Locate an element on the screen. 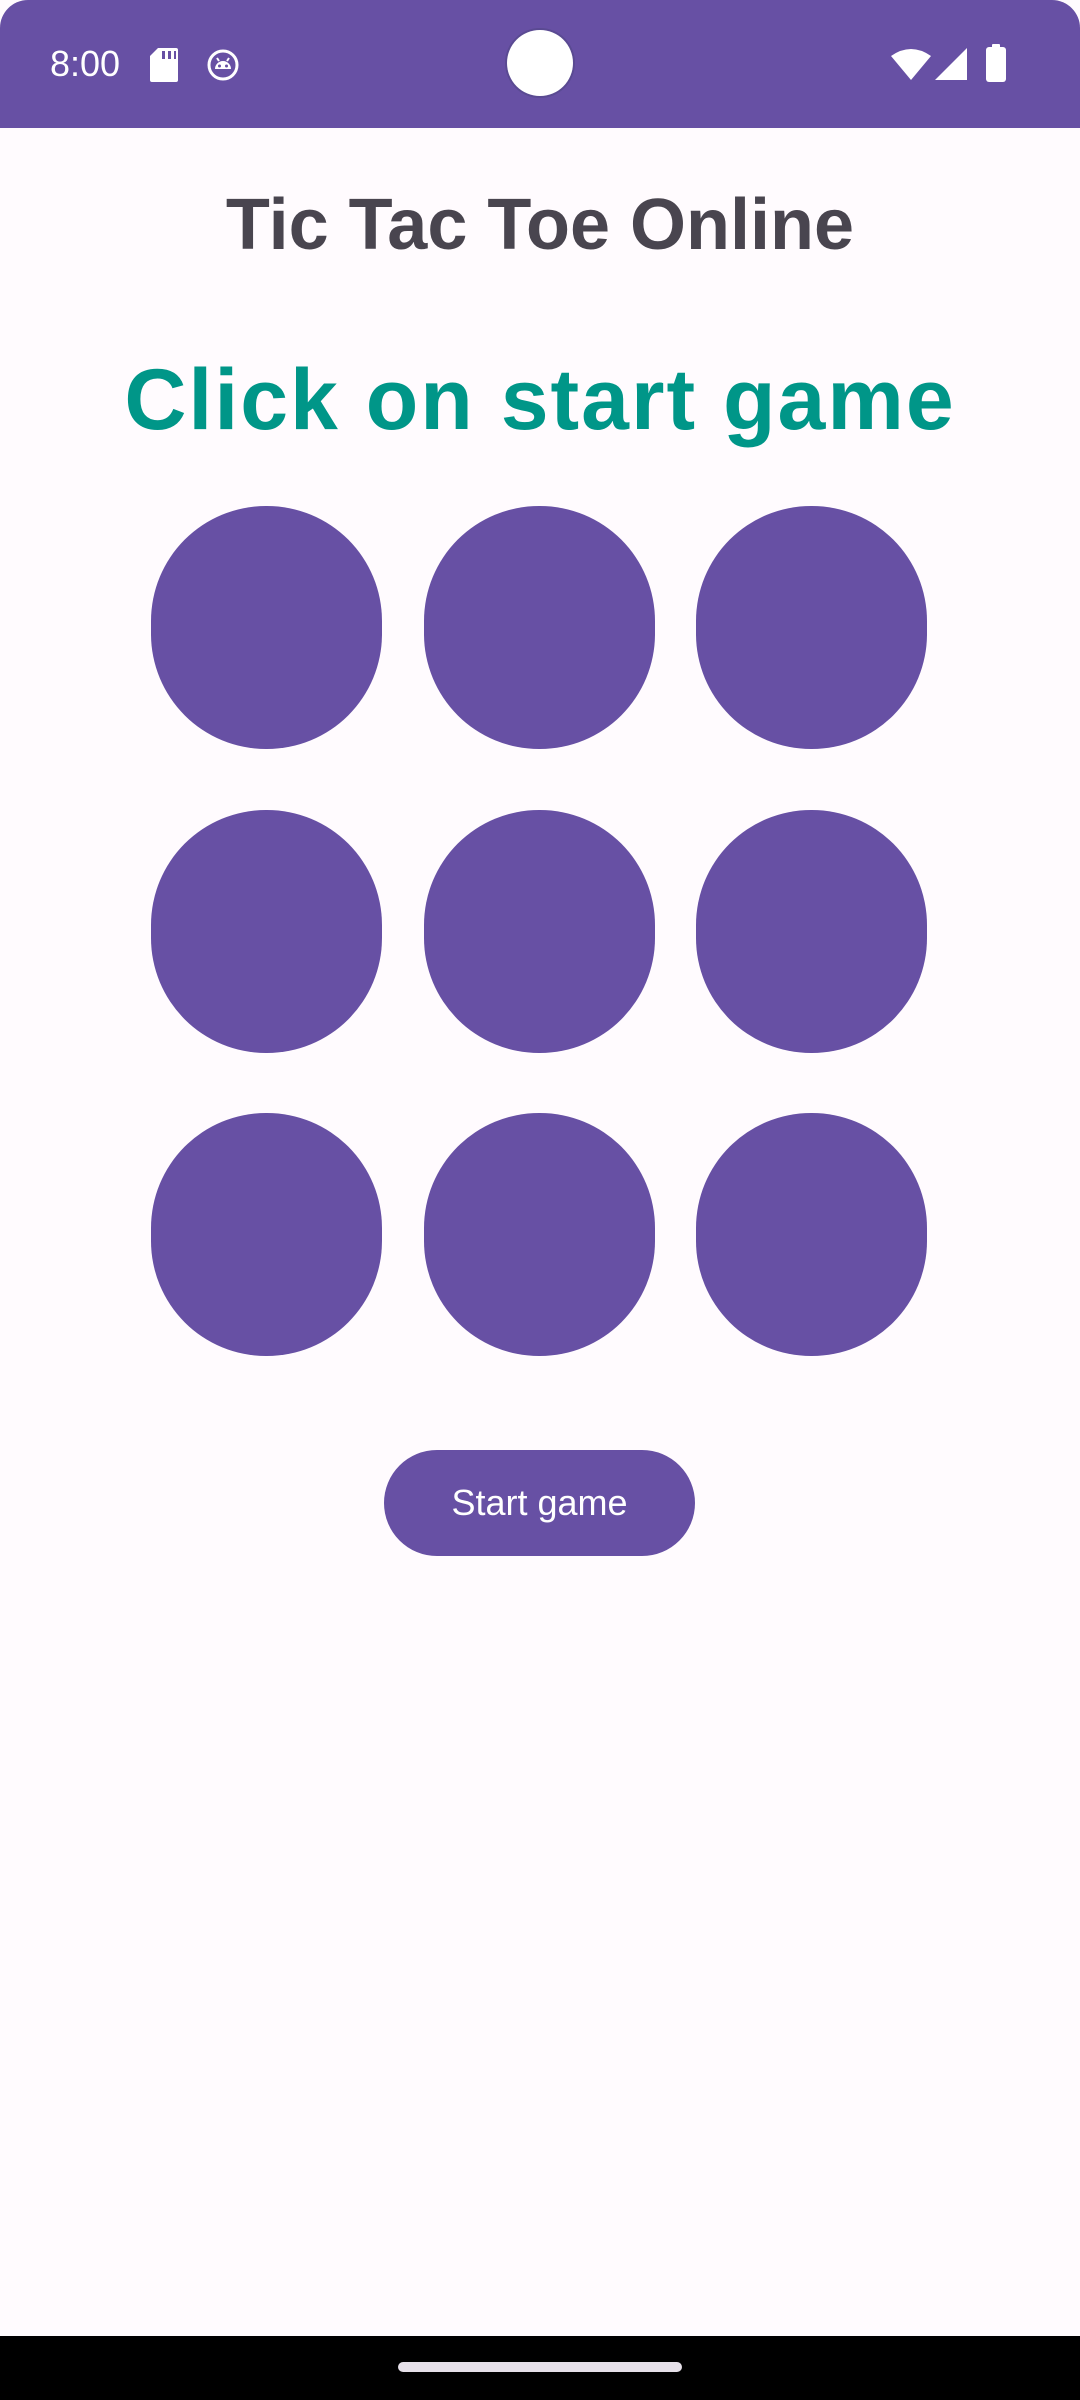 This screenshot has width=1080, height=2400. wifi-icon is located at coordinates (911, 64).